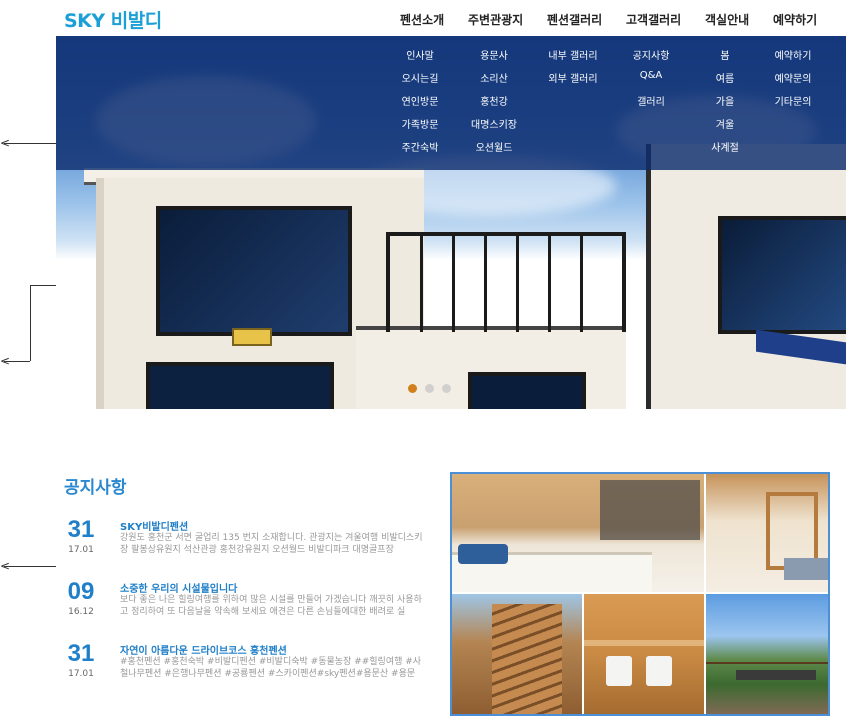 The height and width of the screenshot is (720, 846). Describe the element at coordinates (725, 77) in the screenshot. I see `submenu-item: 여름` at that location.